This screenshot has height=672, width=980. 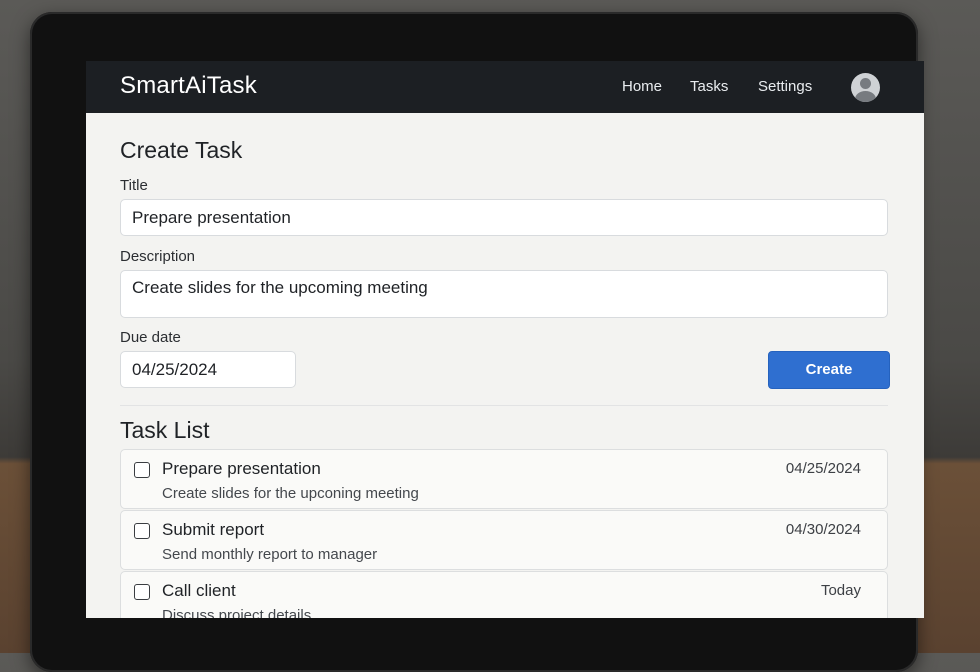 What do you see at coordinates (208, 369) in the screenshot?
I see `due-date-input: 04/25/2024` at bounding box center [208, 369].